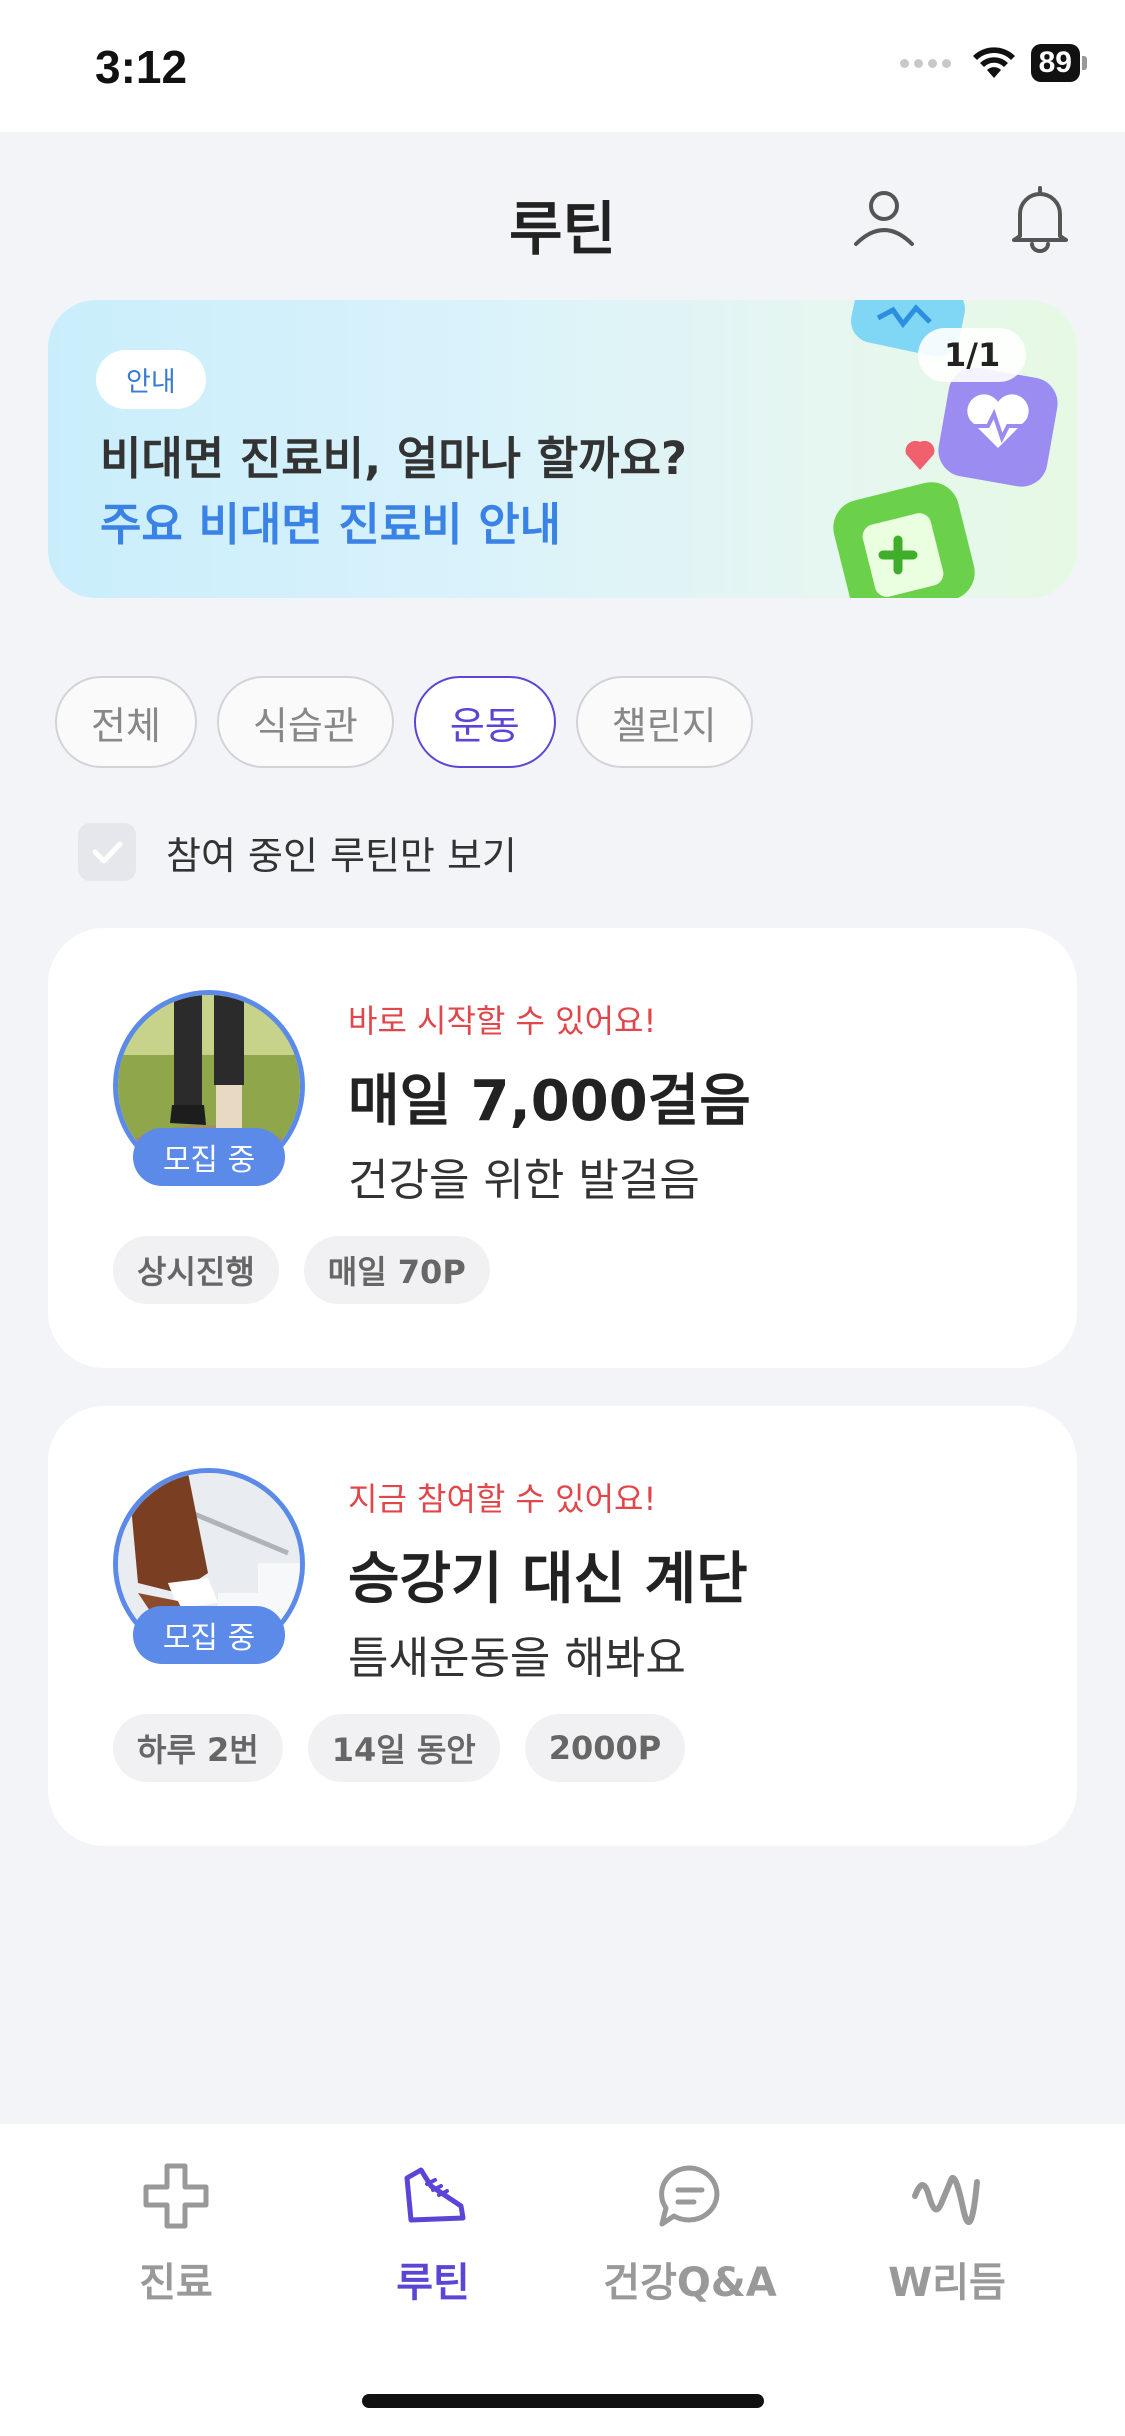  I want to click on tab-health-qa: 건강Q&A, so click(690, 2234).